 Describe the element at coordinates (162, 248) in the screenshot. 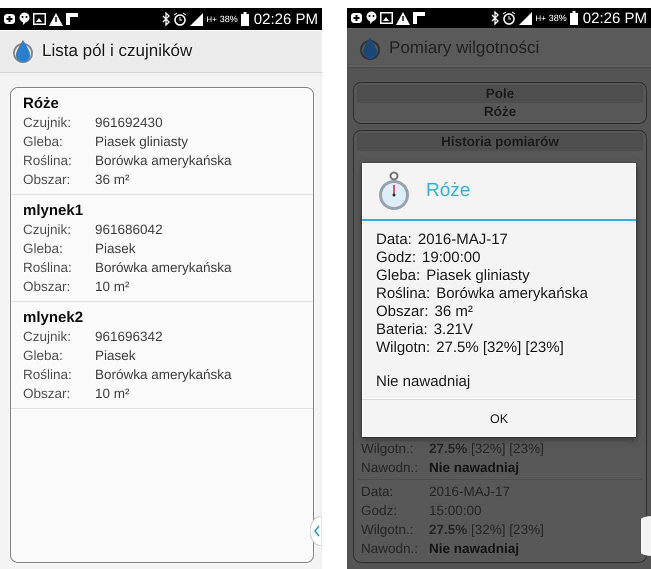

I see `field-item: mlynek1 Czujnik: 961686042 Gleba: Piasek Roślina: Borówka amerykańska Obszar: 10 m²` at that location.